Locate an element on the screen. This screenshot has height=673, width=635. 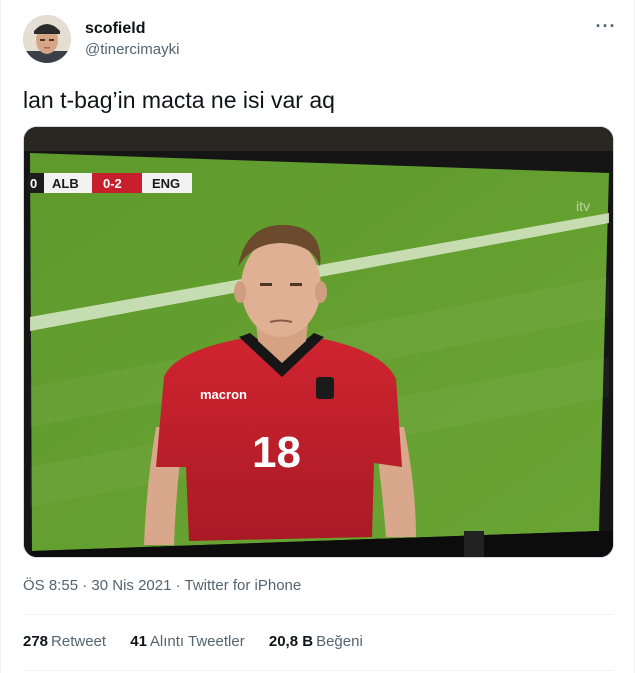
score-fragment: 0 is located at coordinates (33, 183).